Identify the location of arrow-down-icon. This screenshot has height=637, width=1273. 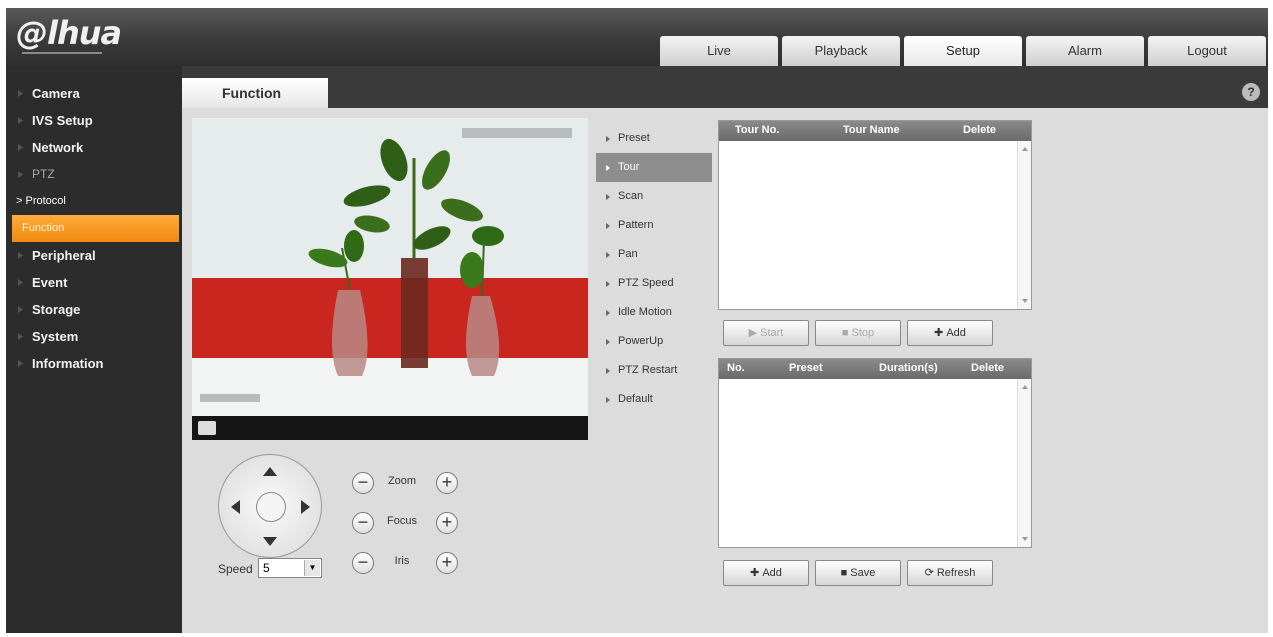
(270, 541).